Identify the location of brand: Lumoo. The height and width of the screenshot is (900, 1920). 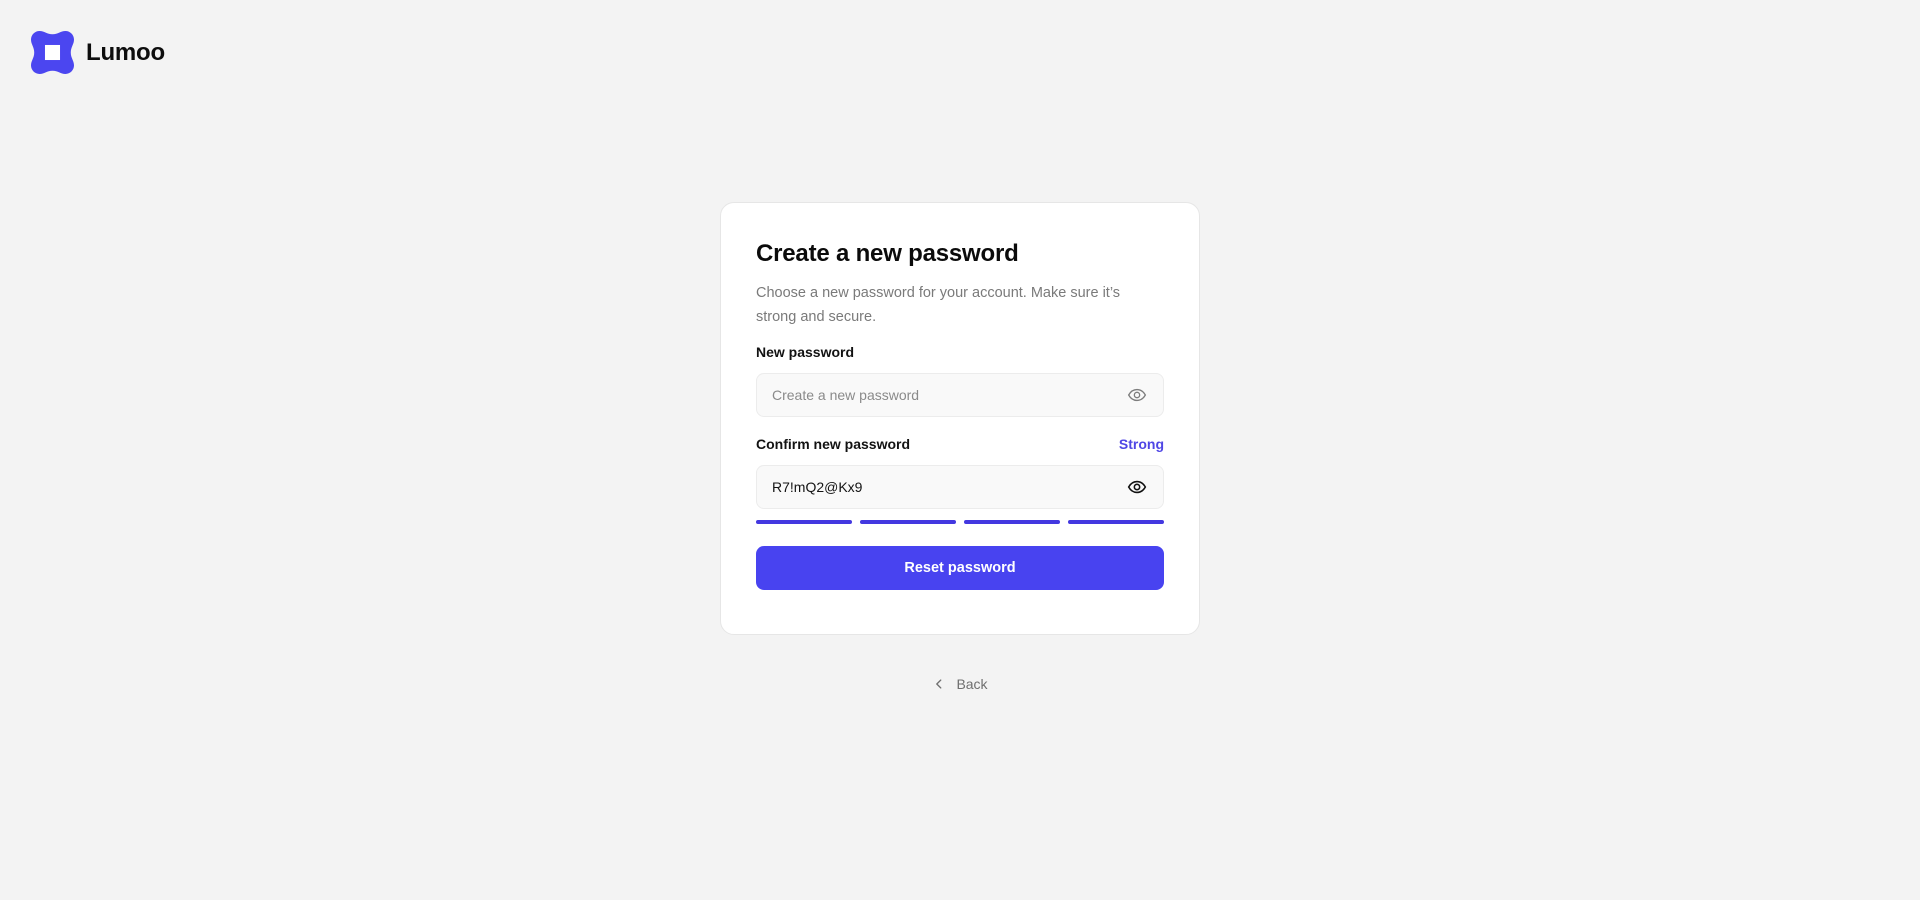
(98, 52).